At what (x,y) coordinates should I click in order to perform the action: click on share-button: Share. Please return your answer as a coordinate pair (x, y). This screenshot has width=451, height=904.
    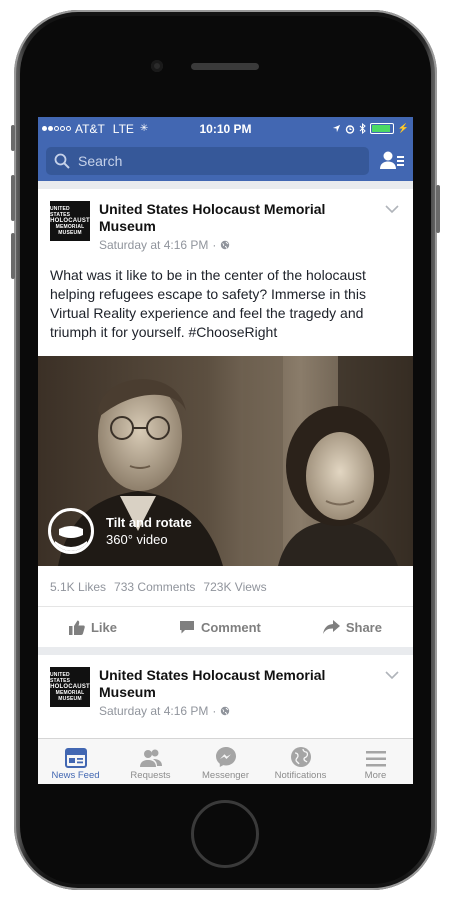
    Looking at the image, I should click on (352, 627).